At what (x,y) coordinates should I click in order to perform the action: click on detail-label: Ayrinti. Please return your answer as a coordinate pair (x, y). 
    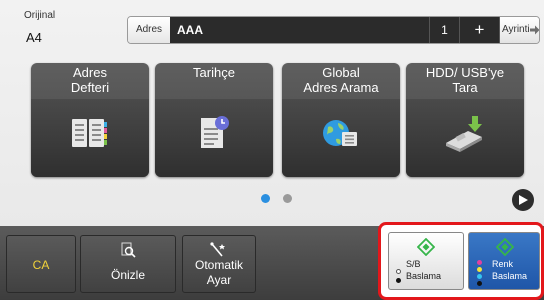
    Looking at the image, I should click on (516, 29).